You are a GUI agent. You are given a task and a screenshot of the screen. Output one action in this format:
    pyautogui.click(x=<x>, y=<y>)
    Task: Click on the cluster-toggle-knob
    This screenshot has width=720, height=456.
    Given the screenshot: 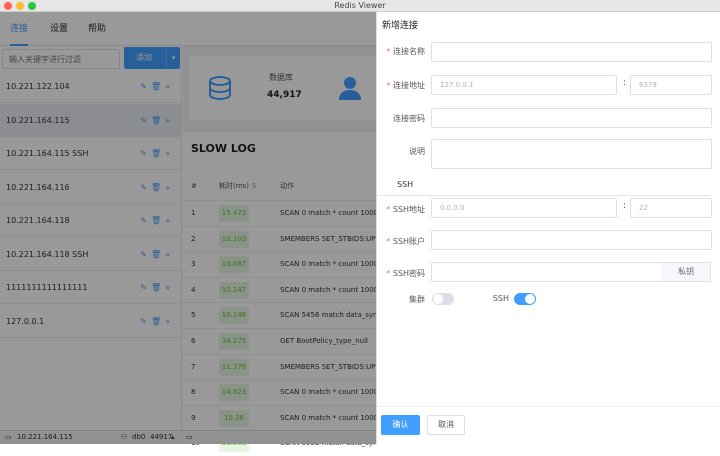 What is the action you would take?
    pyautogui.click(x=438, y=299)
    